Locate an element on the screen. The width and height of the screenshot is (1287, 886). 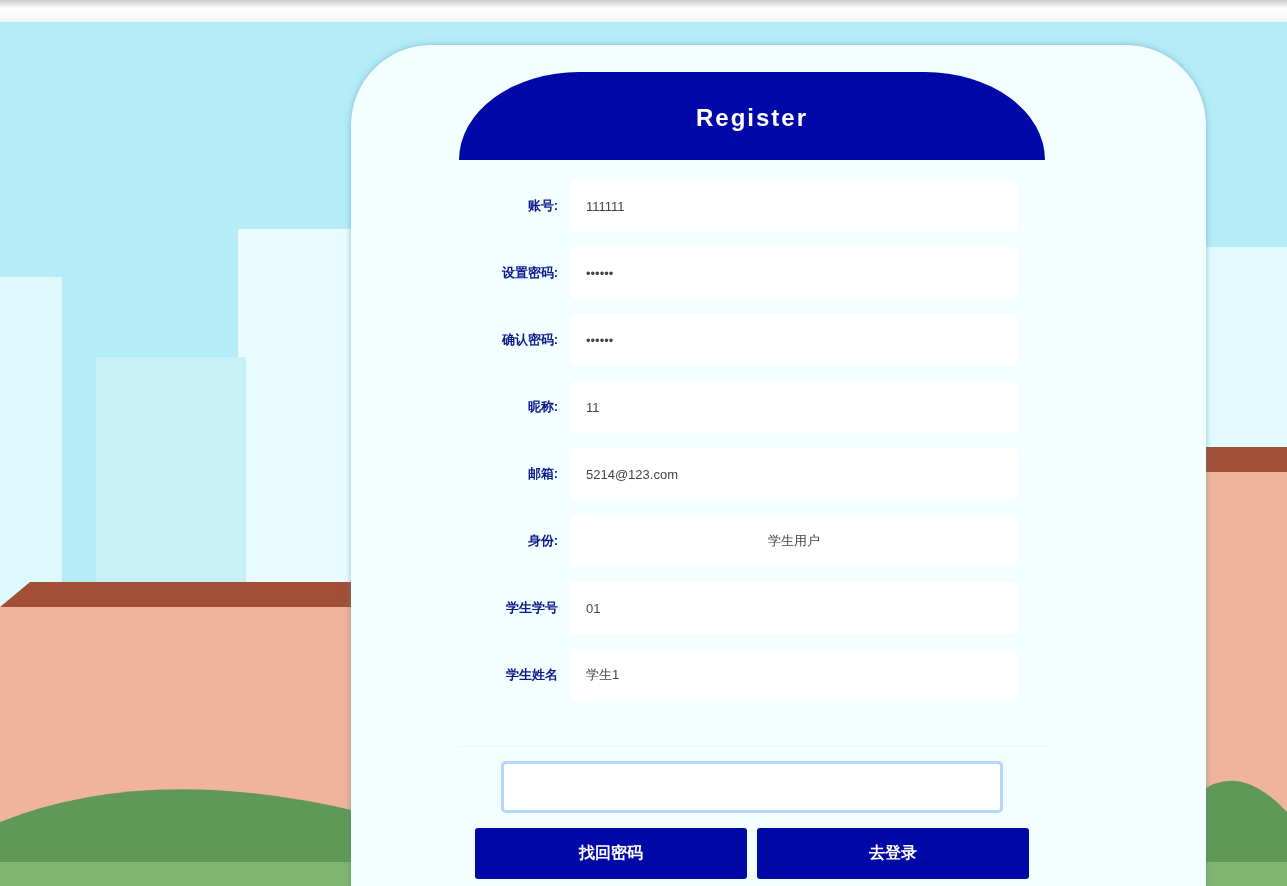
input-field: 111111 is located at coordinates (794, 206).